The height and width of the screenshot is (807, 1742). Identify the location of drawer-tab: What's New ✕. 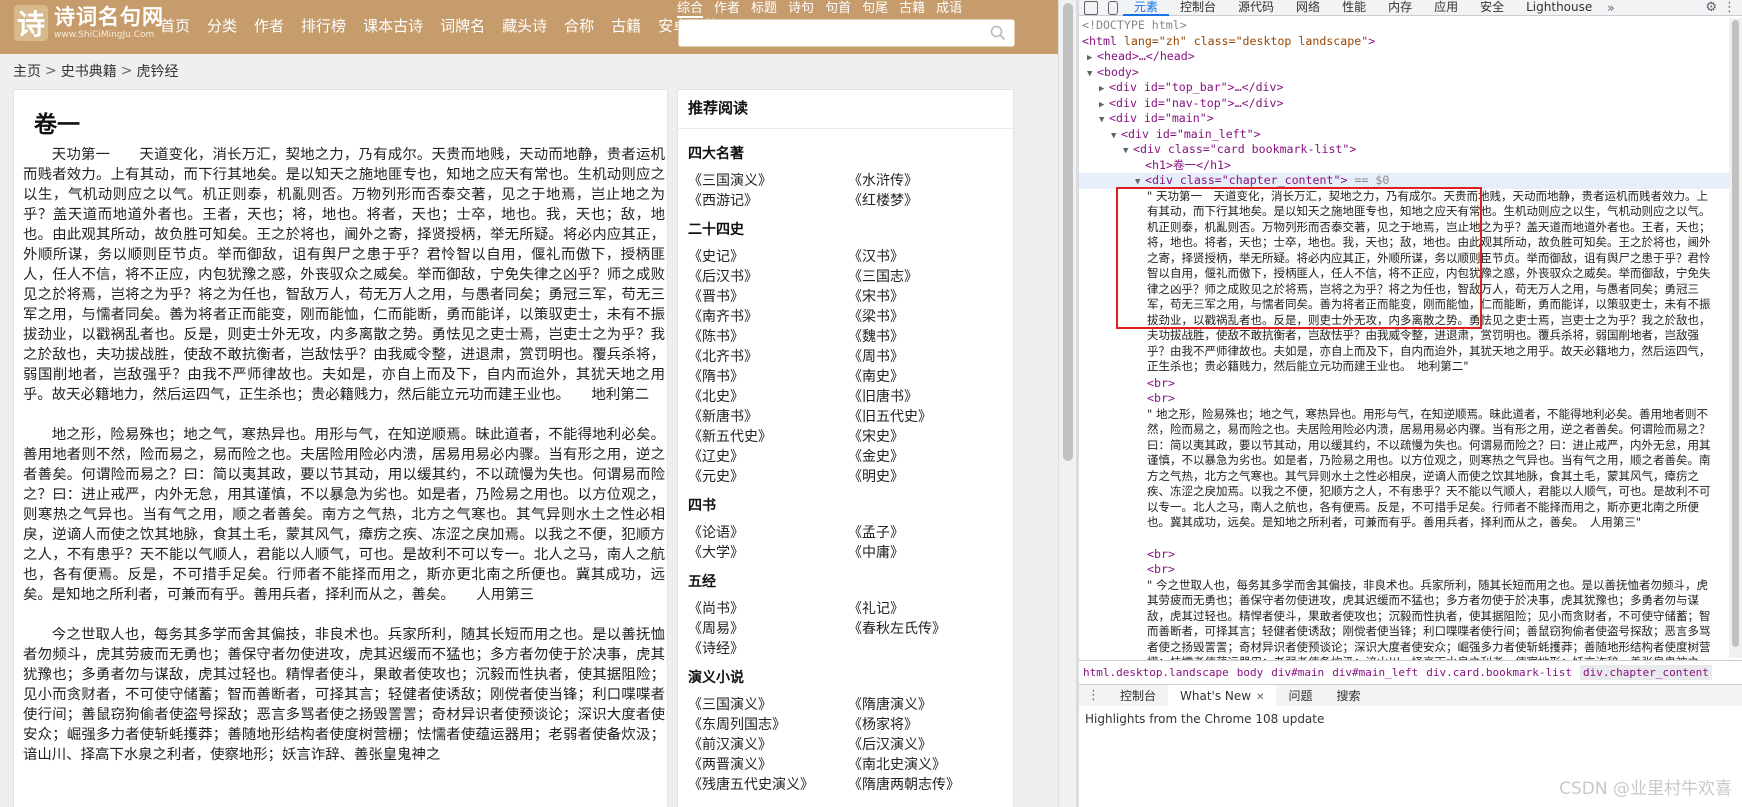
(1222, 695).